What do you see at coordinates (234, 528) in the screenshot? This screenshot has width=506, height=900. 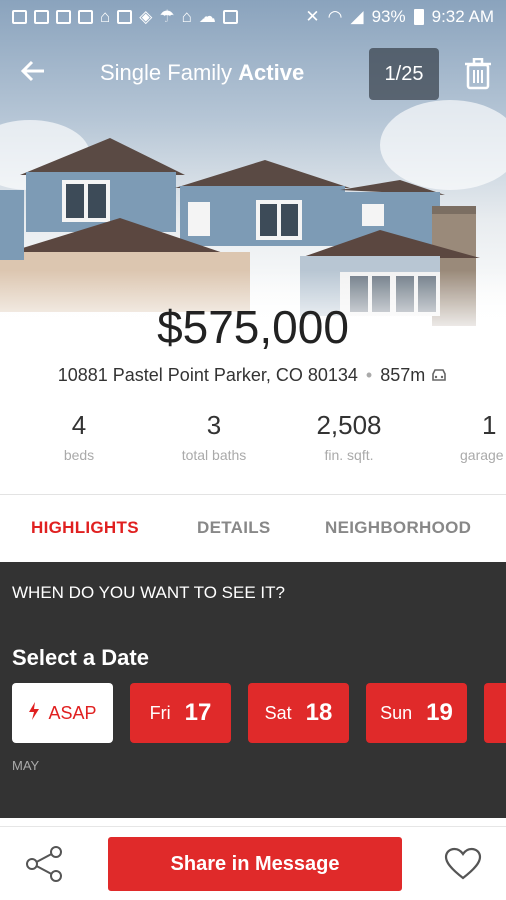 I see `tab-details: DETAILS` at bounding box center [234, 528].